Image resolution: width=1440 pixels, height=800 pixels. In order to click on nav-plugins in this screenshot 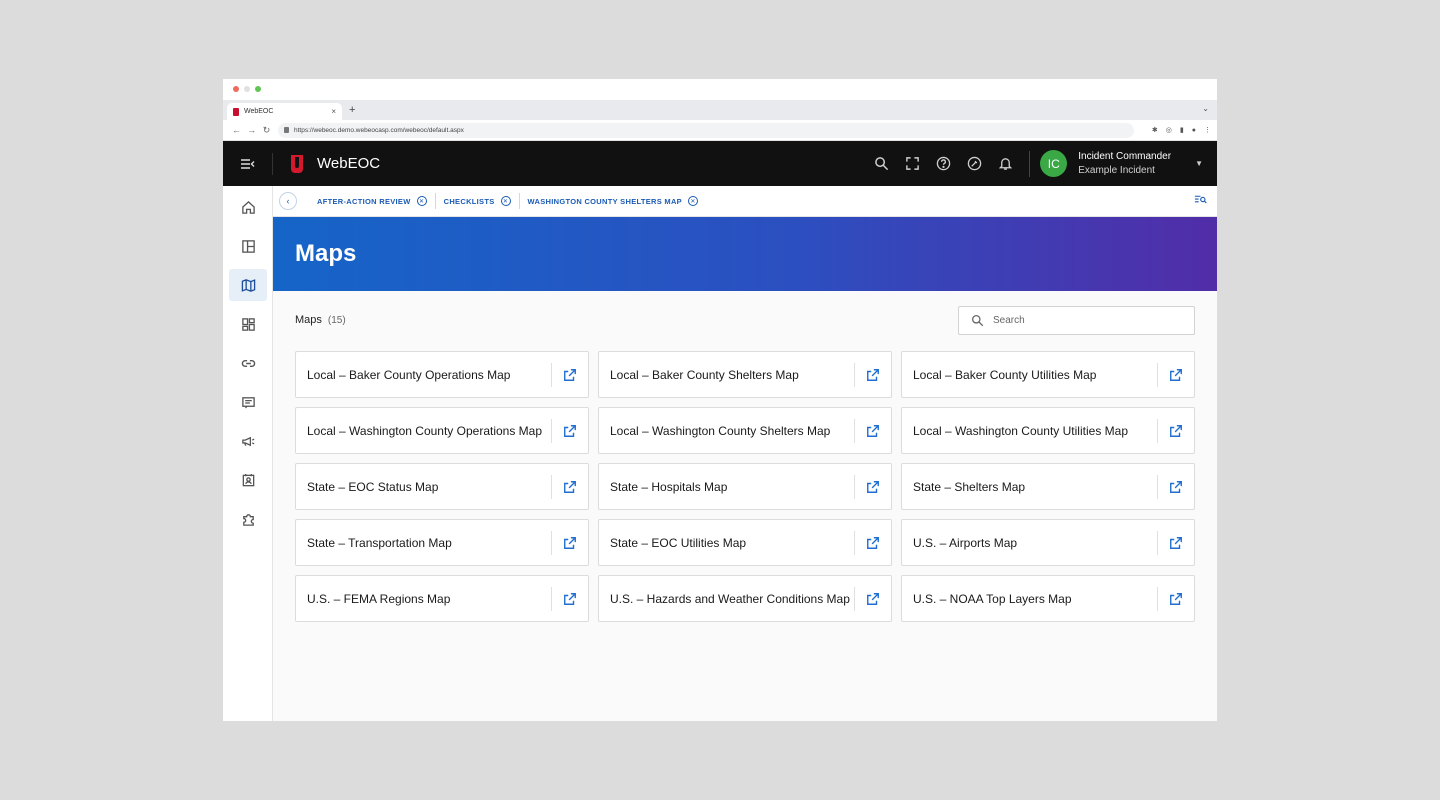, I will do `click(248, 519)`.